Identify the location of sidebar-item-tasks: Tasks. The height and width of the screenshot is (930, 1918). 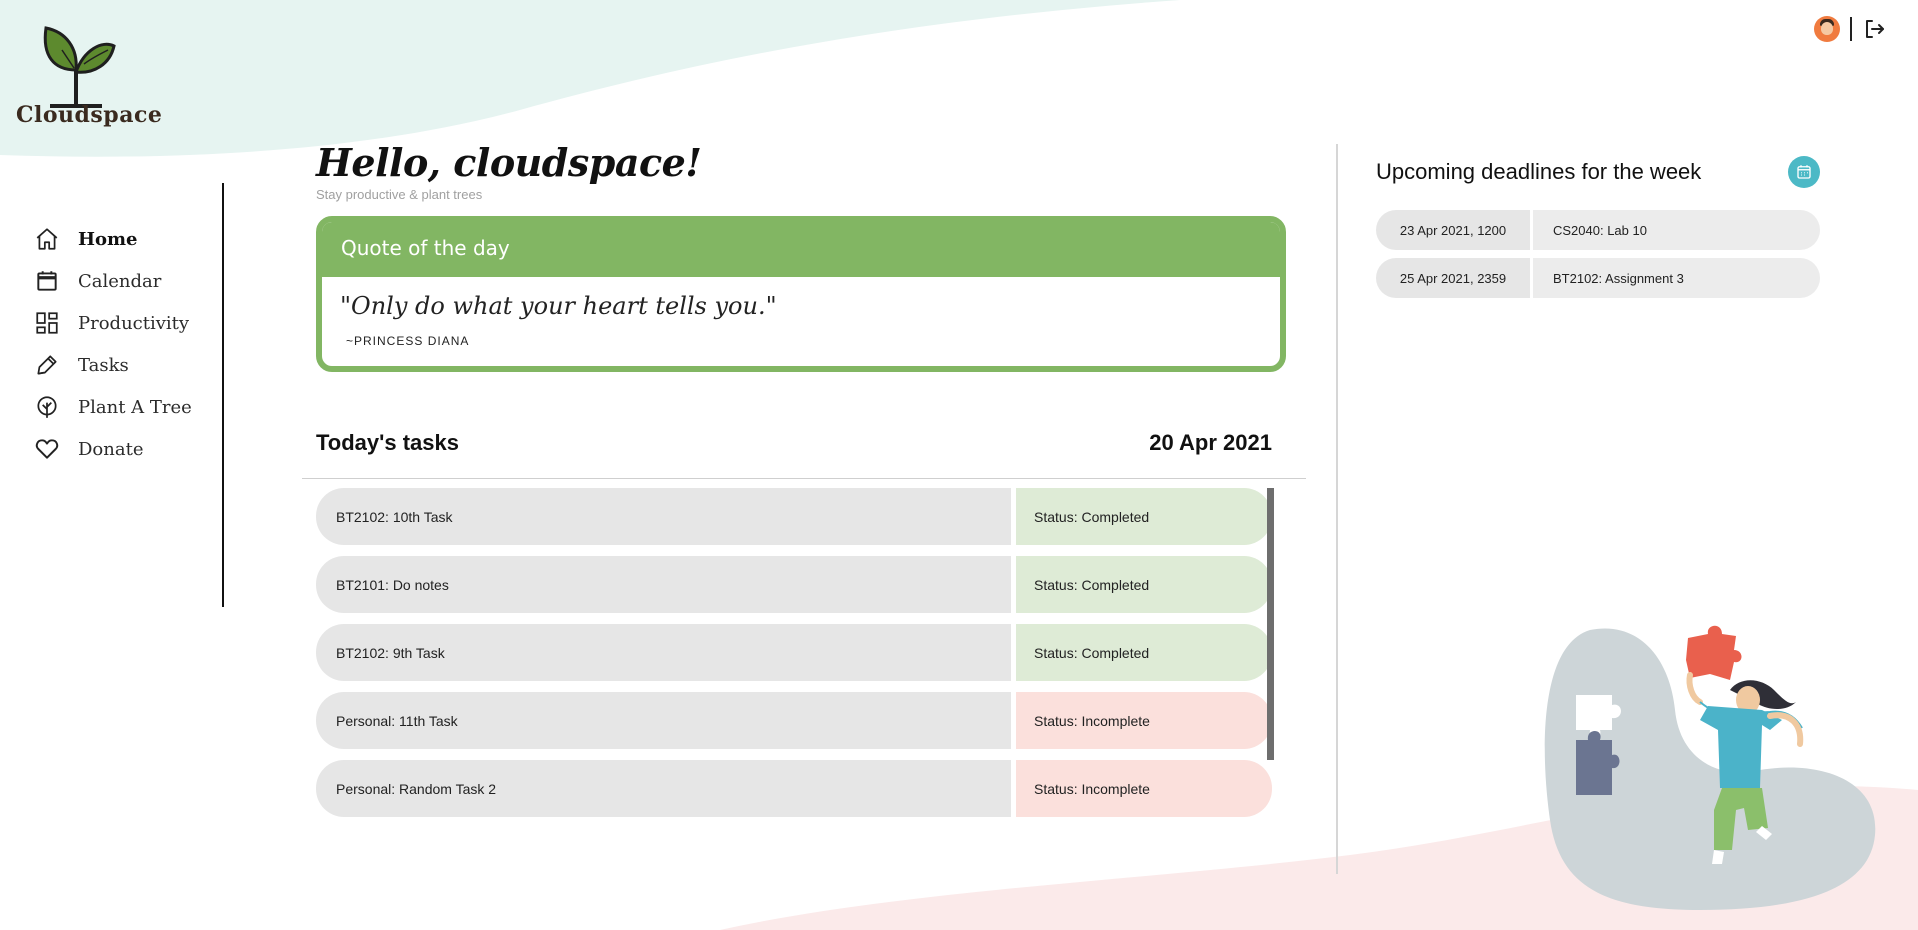
(113, 365).